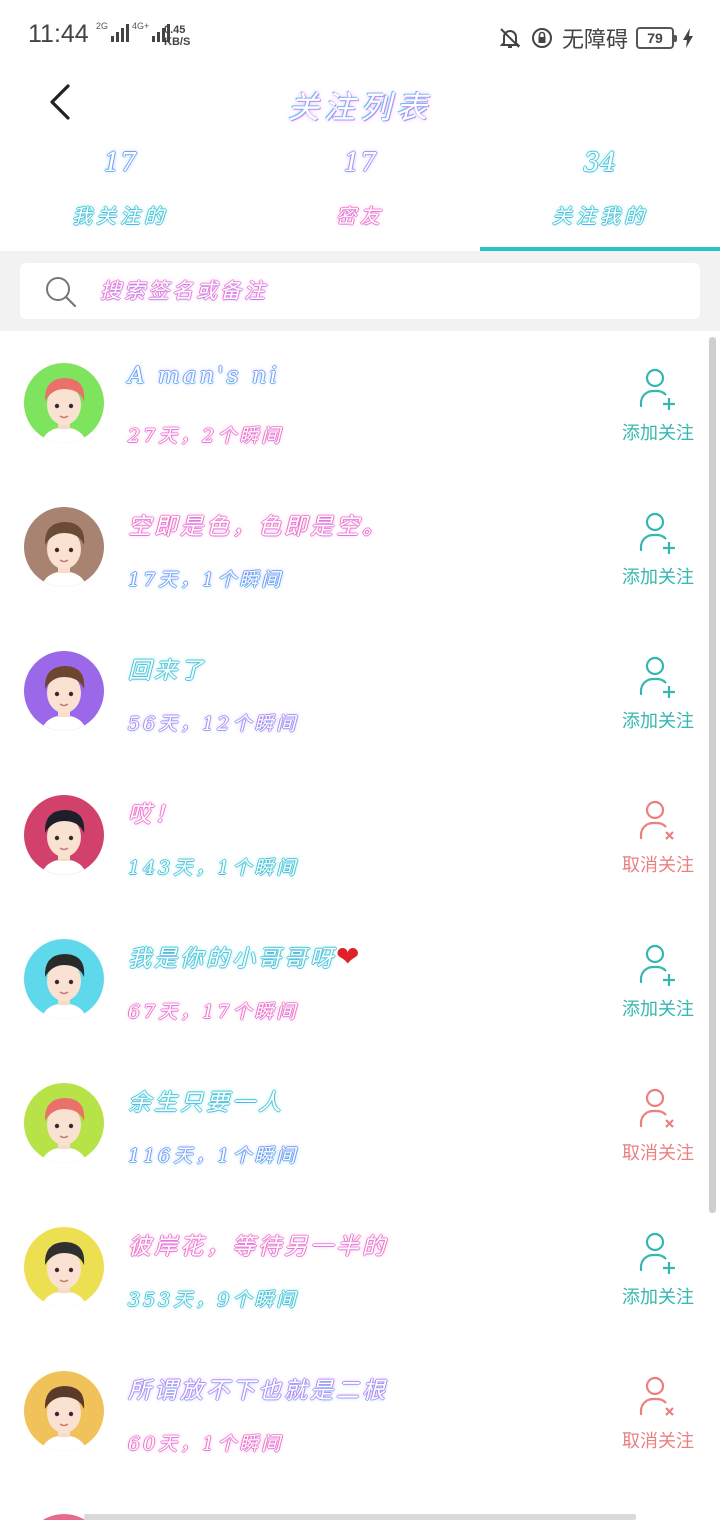 The image size is (720, 1520). What do you see at coordinates (360, 547) in the screenshot?
I see `list-item: 空即是色，色即是空。 17天，1个瞬间 添加关注` at bounding box center [360, 547].